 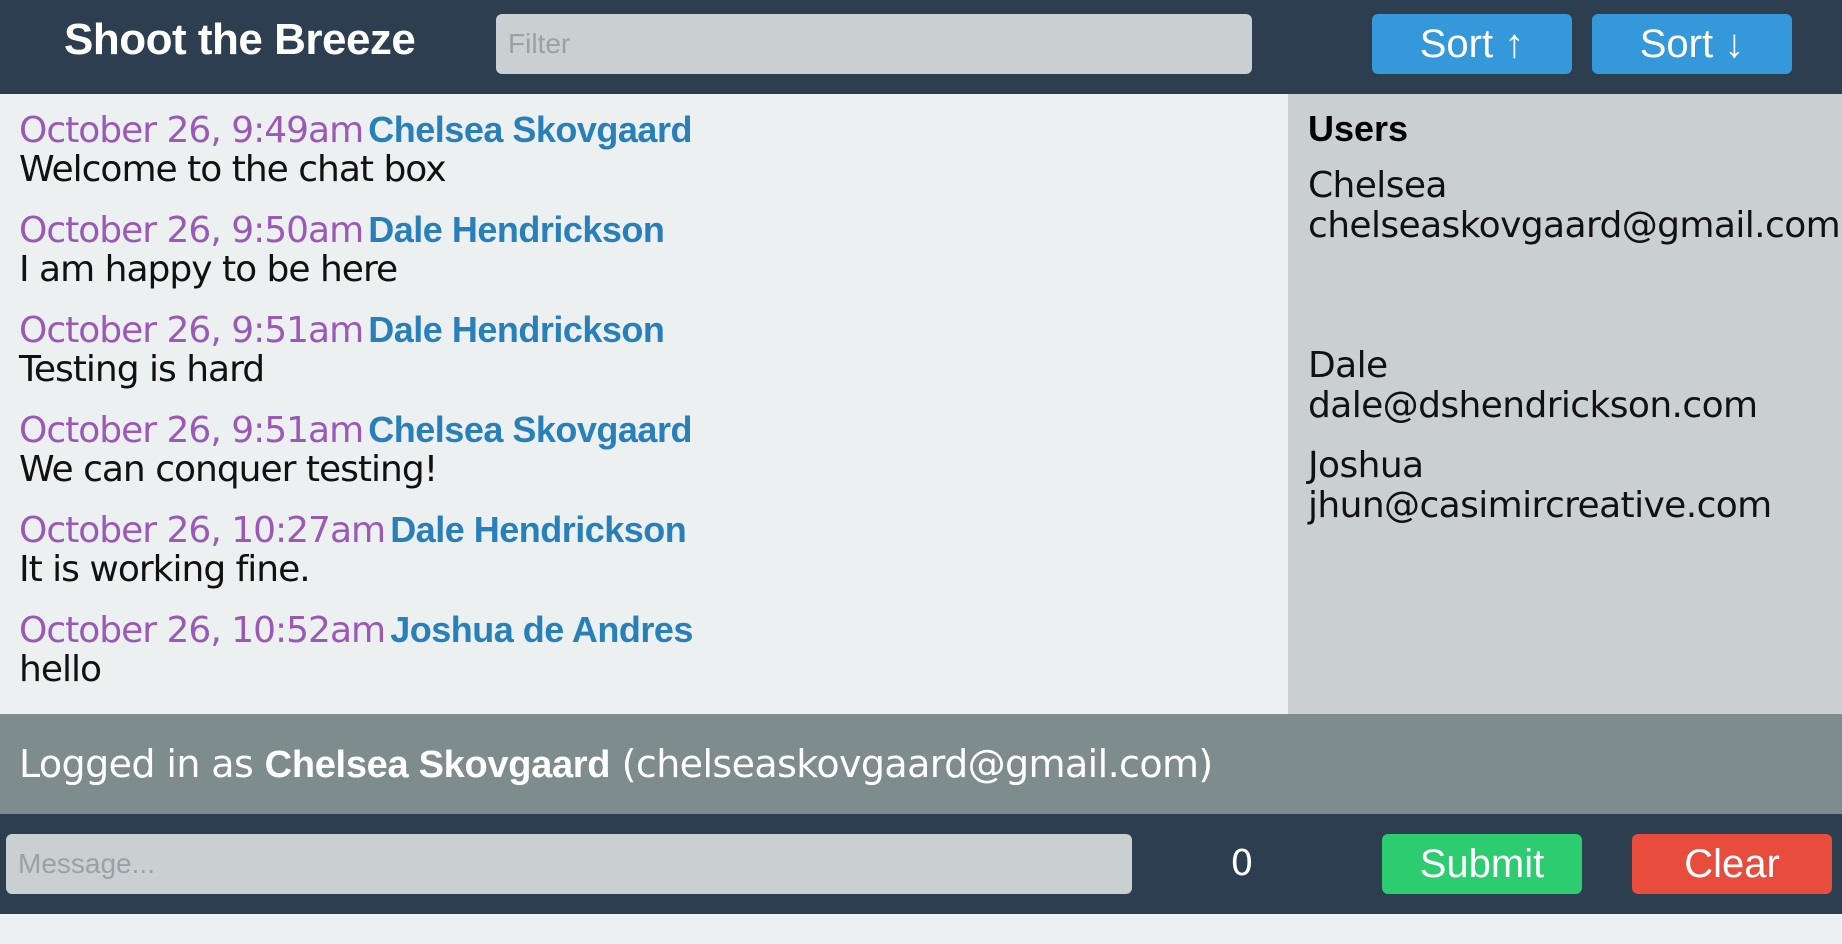 What do you see at coordinates (1732, 864) in the screenshot?
I see `clear-button: Clear` at bounding box center [1732, 864].